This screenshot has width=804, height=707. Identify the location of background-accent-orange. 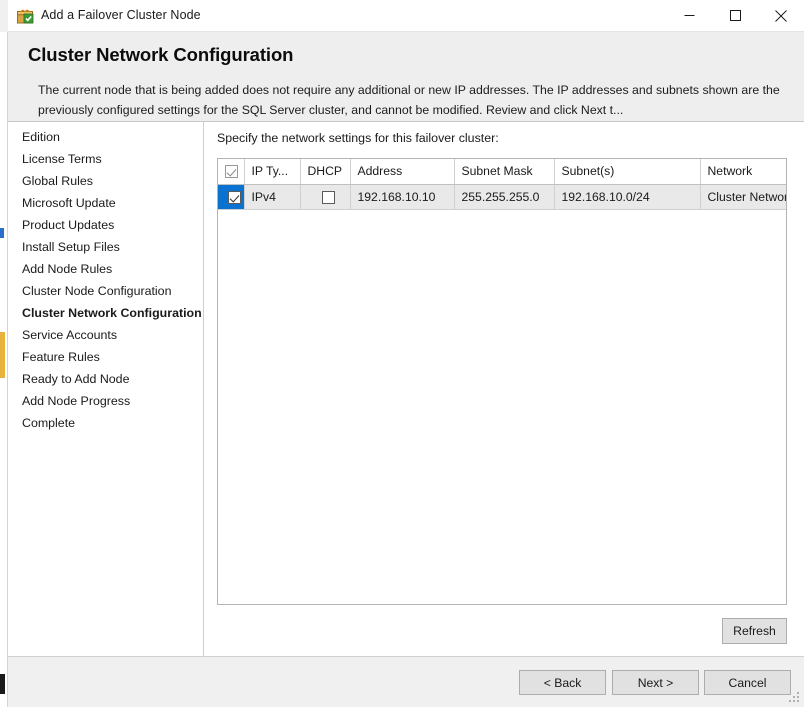
(2, 355).